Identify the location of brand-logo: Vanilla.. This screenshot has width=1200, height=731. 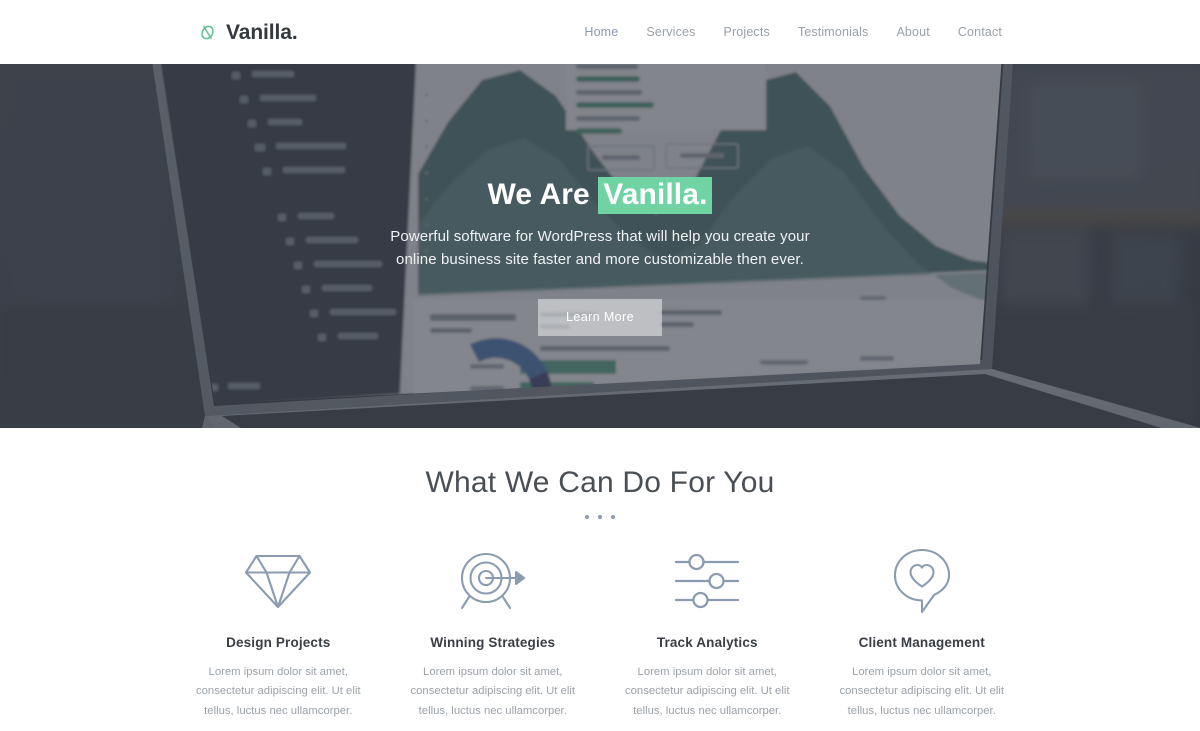
(248, 32).